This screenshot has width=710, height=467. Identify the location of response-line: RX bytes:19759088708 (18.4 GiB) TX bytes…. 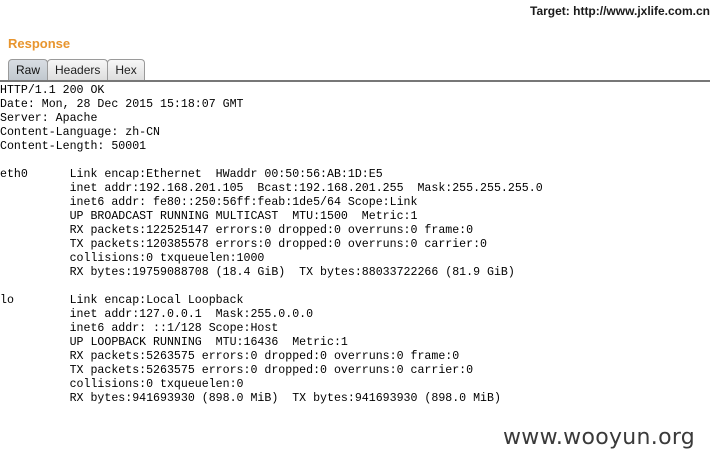
(257, 272).